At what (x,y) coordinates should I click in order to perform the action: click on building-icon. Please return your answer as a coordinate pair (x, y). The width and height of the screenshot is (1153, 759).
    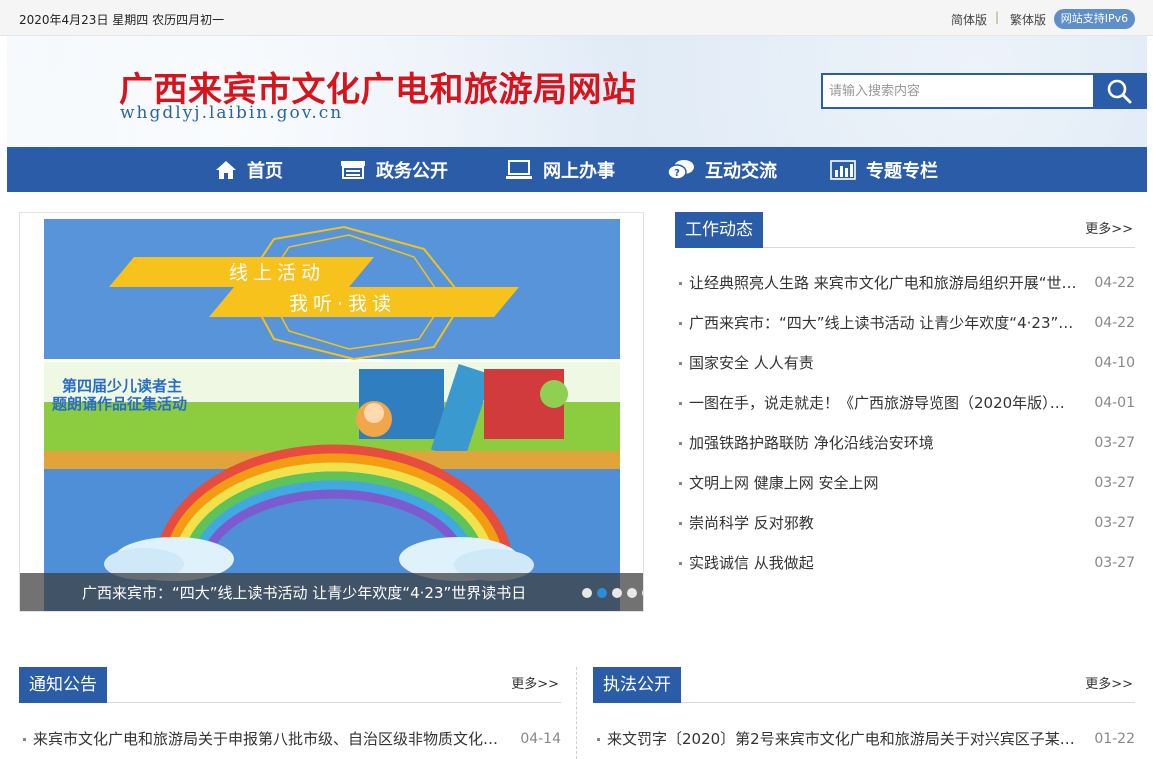
    Looking at the image, I should click on (353, 169).